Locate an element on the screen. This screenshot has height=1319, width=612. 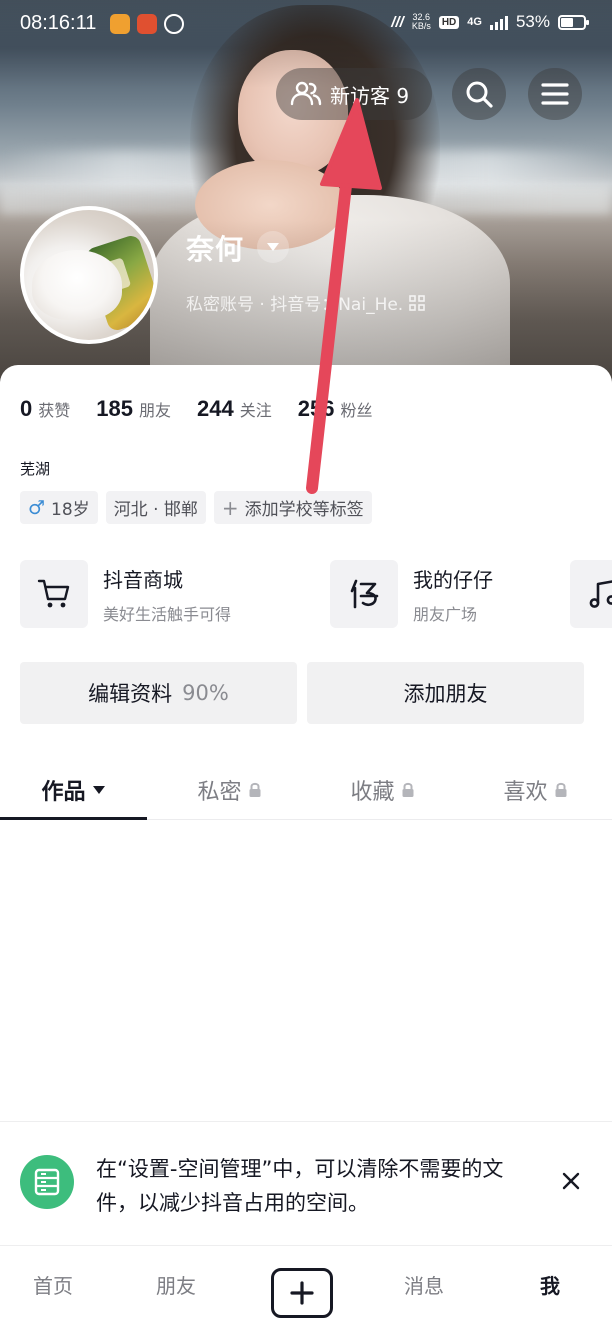
shortcut-music is located at coordinates (591, 594).